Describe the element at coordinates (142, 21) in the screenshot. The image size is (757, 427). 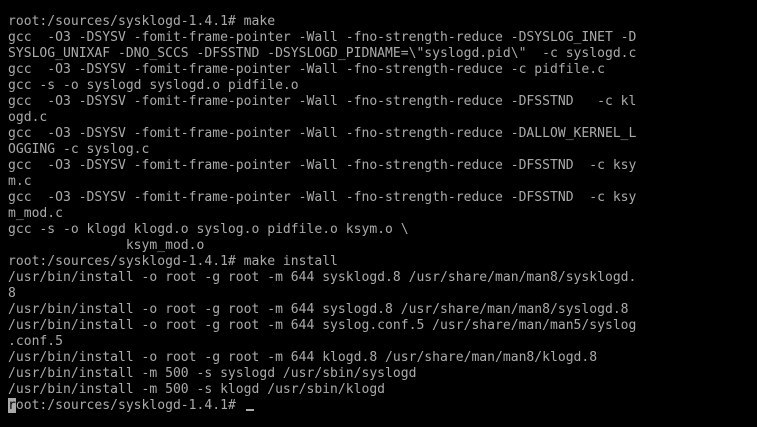
I see `terminal-line: root:/sources/sysklogd-1.4.1# make` at that location.